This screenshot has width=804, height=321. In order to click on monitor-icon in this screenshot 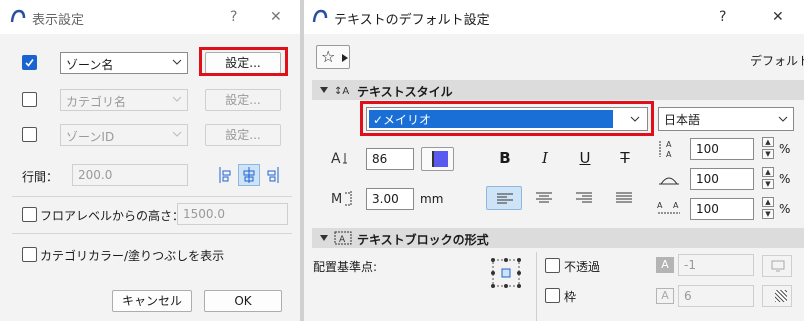, I will do `click(778, 266)`.